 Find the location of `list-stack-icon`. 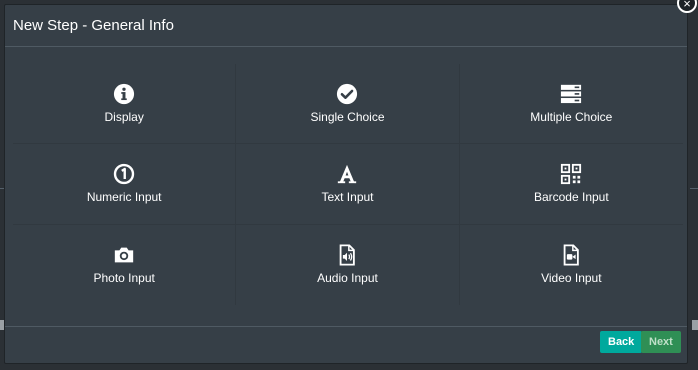

list-stack-icon is located at coordinates (571, 94).